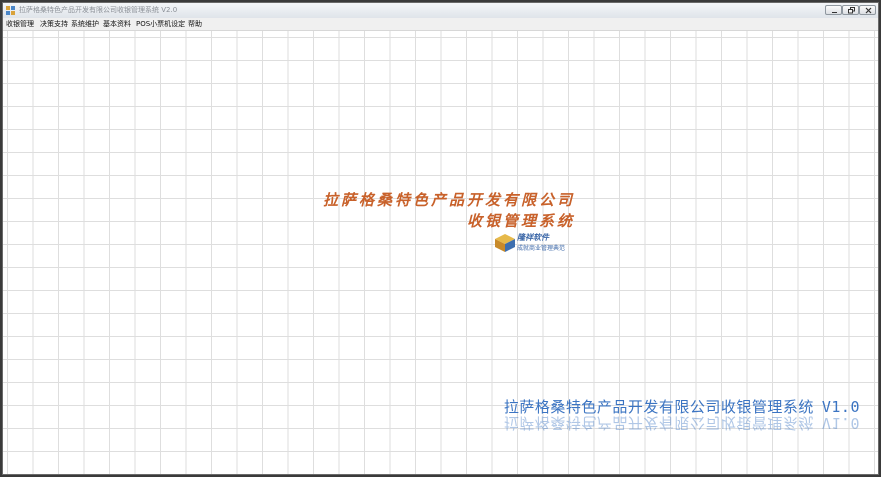 The image size is (881, 477). Describe the element at coordinates (20, 24) in the screenshot. I see `menu-item-cashier: 收银管理` at that location.